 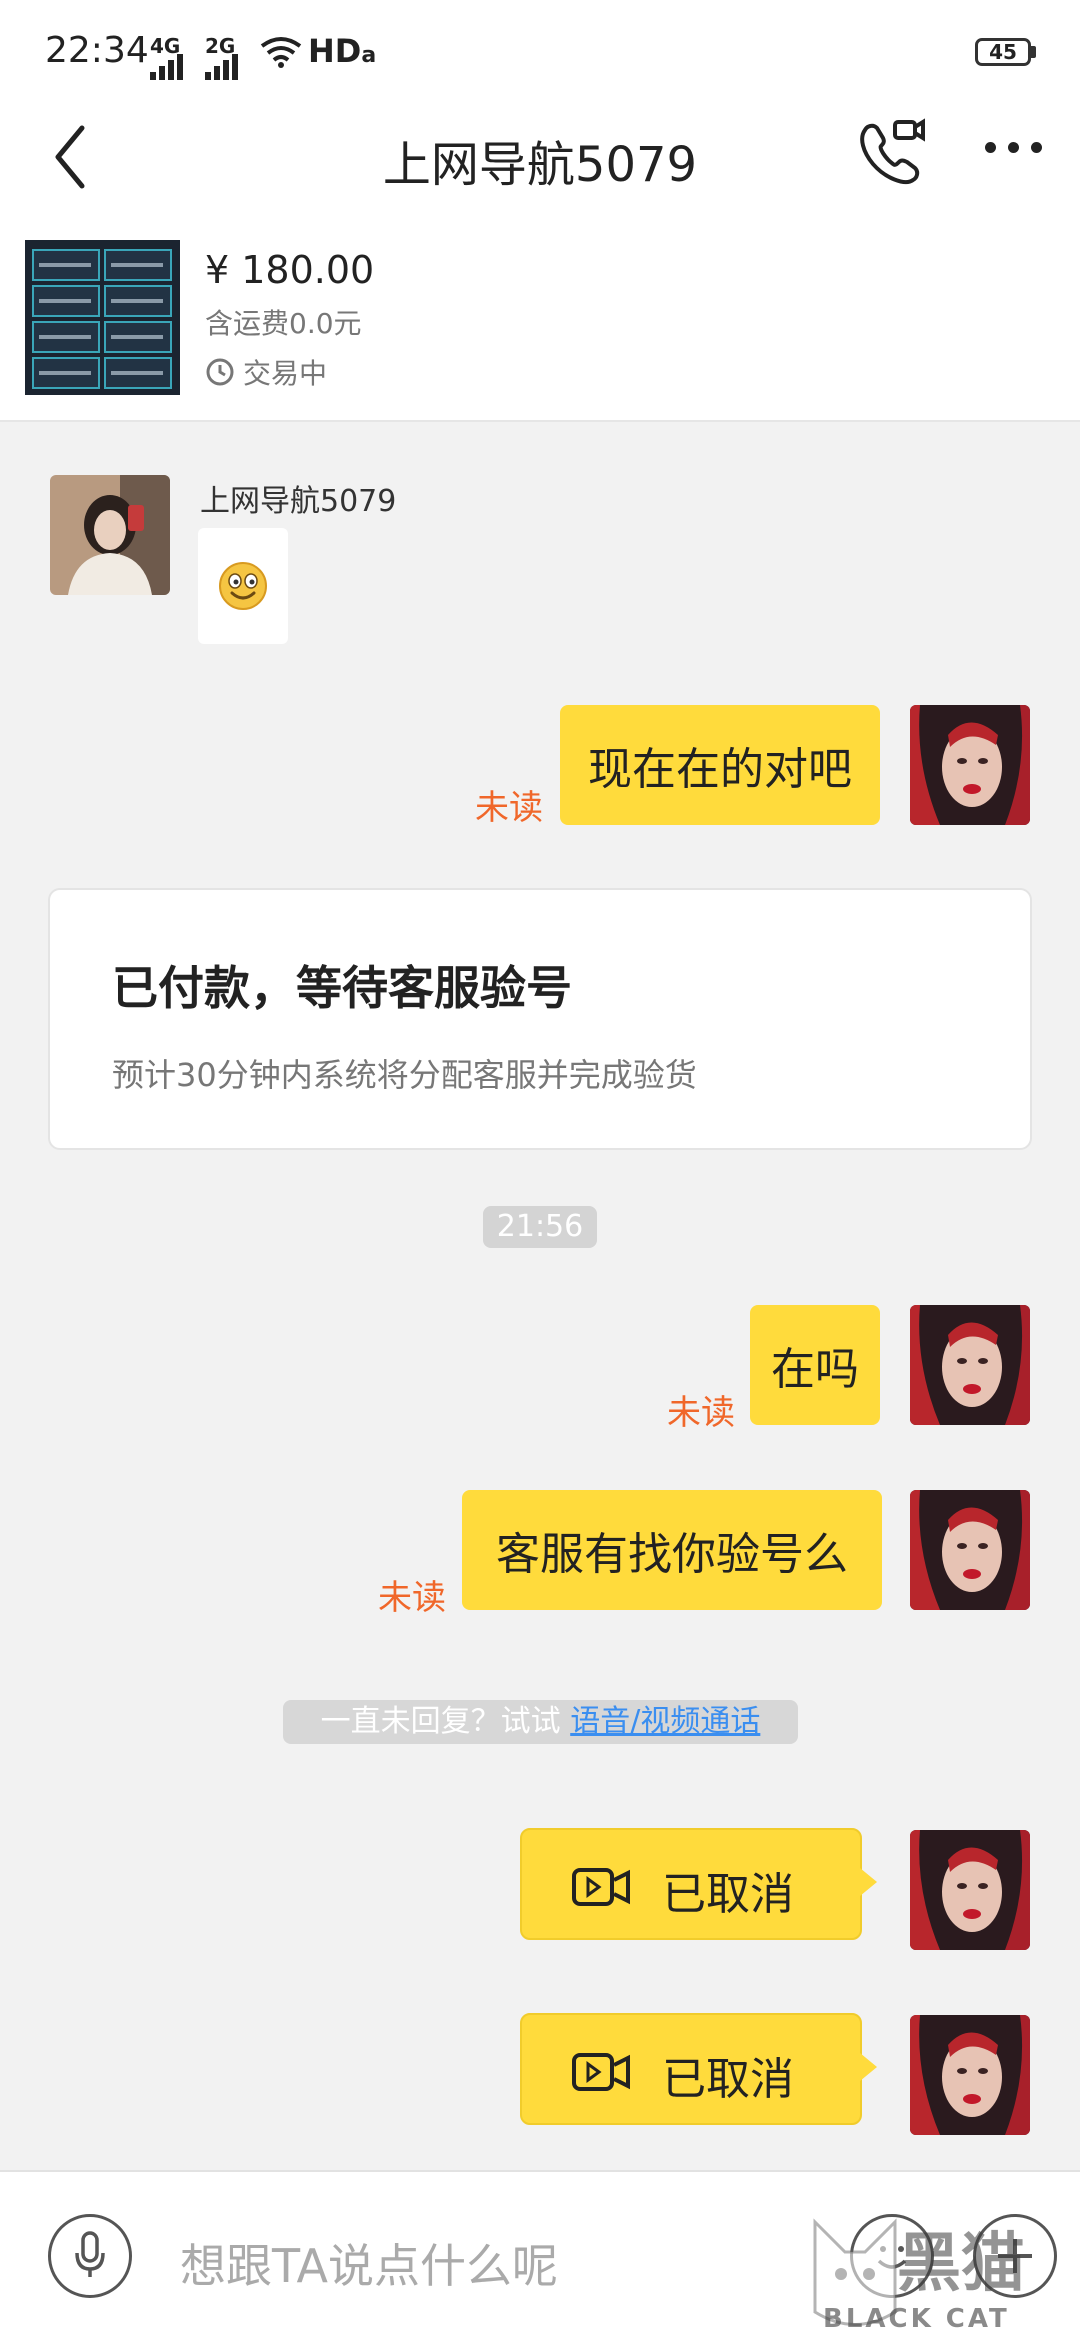 I want to click on product-shipping: 含运费0.0元, so click(x=283, y=323).